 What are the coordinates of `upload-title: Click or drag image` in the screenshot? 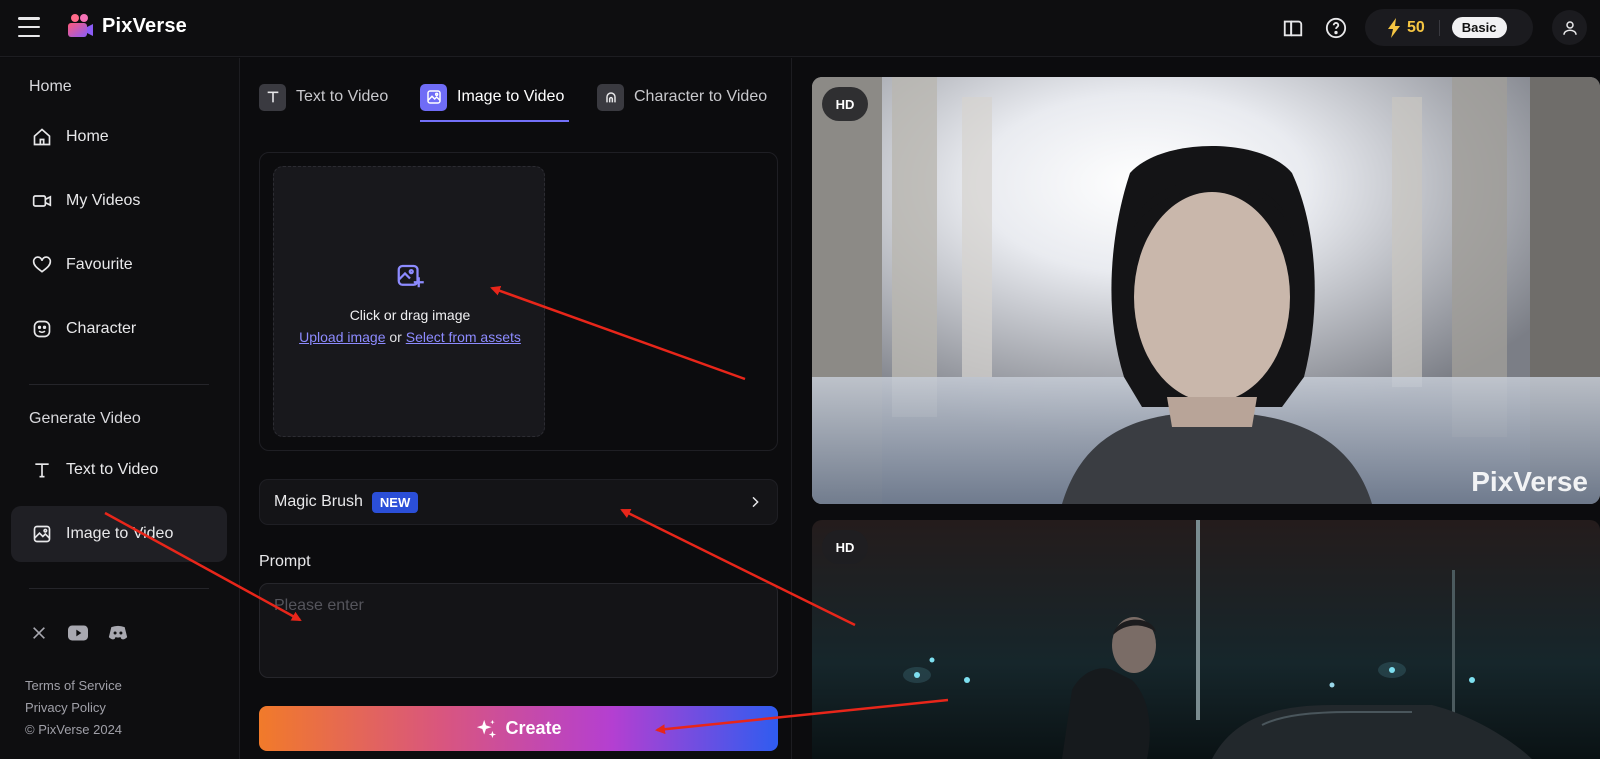 It's located at (410, 315).